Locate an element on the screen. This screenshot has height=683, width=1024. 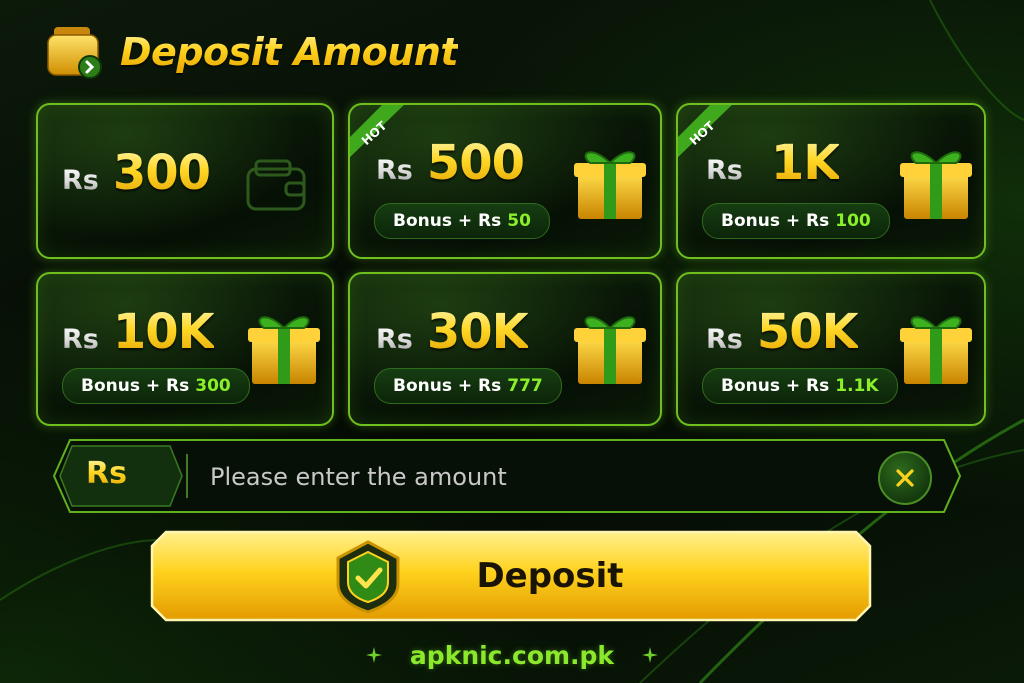
close-icon is located at coordinates (905, 478).